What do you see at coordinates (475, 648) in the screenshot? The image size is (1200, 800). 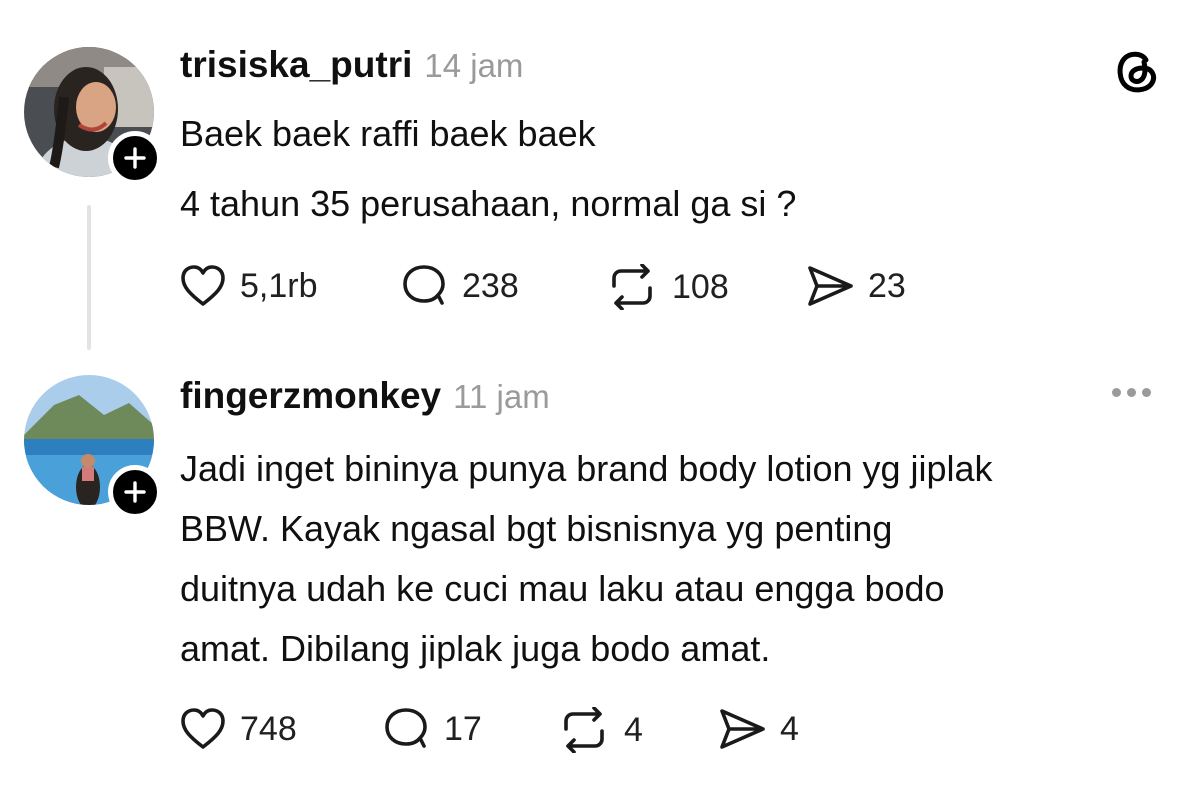 I see `post-text-line: amat. Dibilang jiplak juga bodo amat.` at bounding box center [475, 648].